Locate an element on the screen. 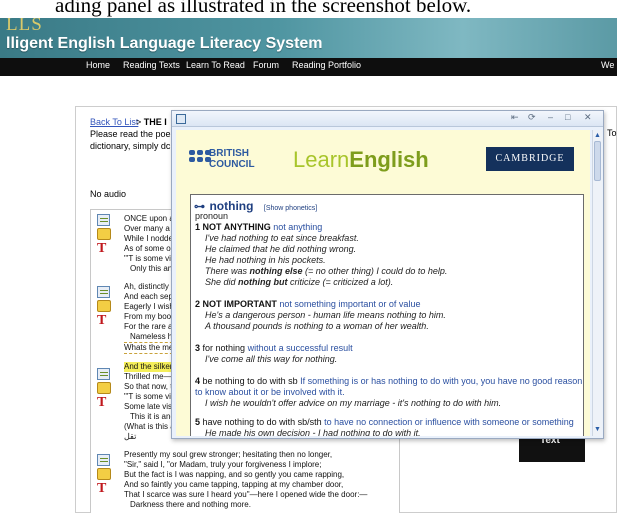 The height and width of the screenshot is (513, 617). learnenglish-logo: LearnEnglish is located at coordinates (361, 160).